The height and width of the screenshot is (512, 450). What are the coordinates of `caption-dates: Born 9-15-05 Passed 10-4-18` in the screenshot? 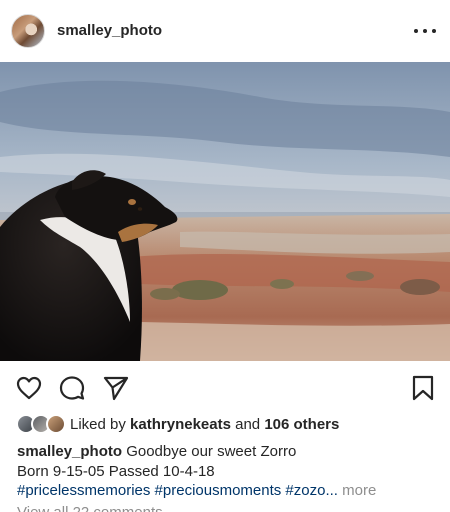 It's located at (116, 471).